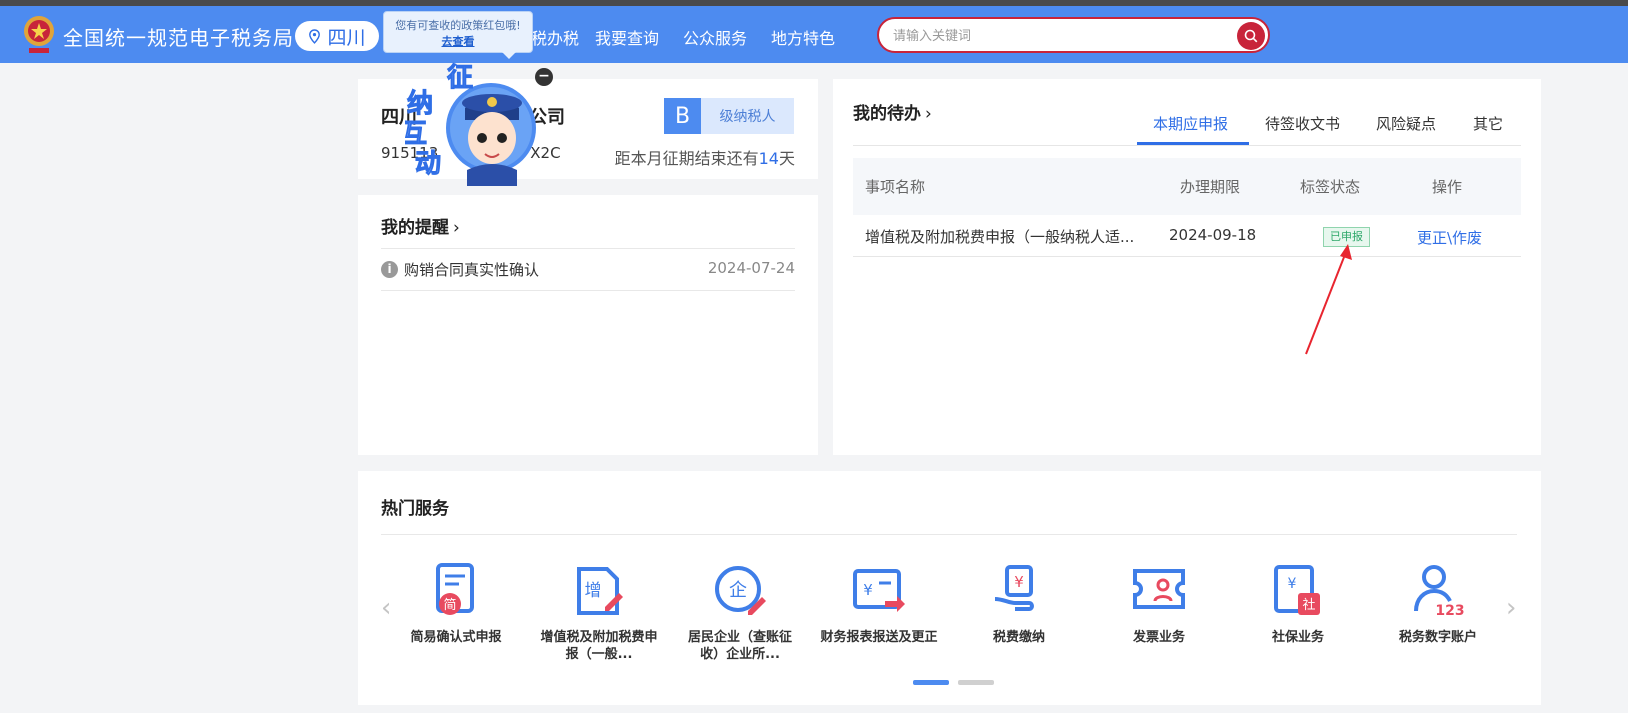 This screenshot has width=1628, height=713. I want to click on row-deadline: 2024-09-18, so click(1213, 235).